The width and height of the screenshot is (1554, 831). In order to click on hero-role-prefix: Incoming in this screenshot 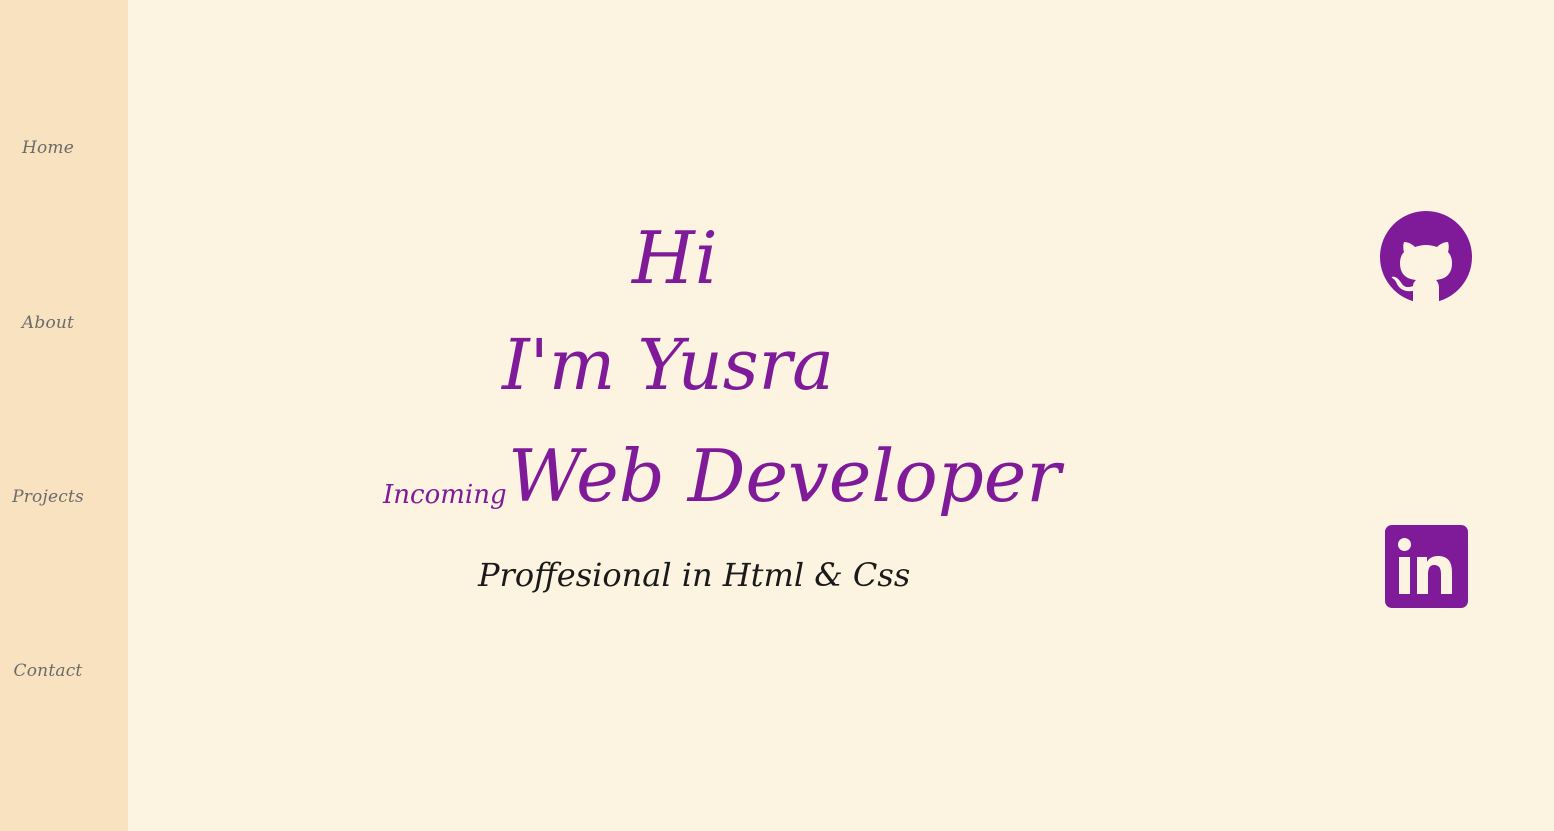, I will do `click(445, 495)`.